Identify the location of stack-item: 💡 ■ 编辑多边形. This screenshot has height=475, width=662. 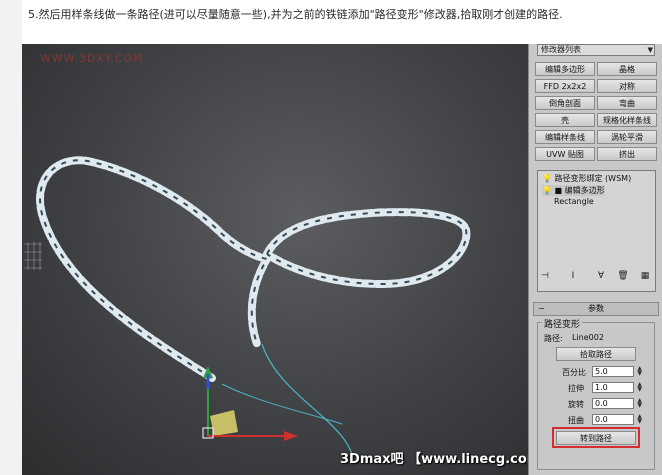
(573, 190).